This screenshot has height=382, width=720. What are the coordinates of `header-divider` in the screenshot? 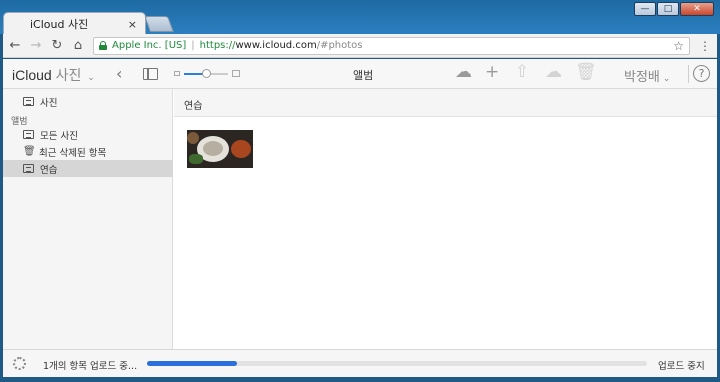 It's located at (688, 74).